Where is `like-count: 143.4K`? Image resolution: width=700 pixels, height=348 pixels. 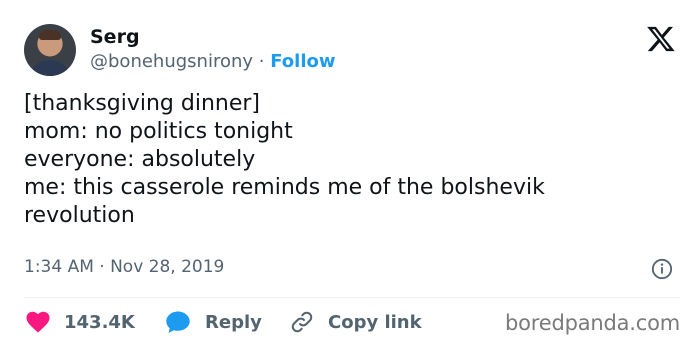
like-count: 143.4K is located at coordinates (99, 322).